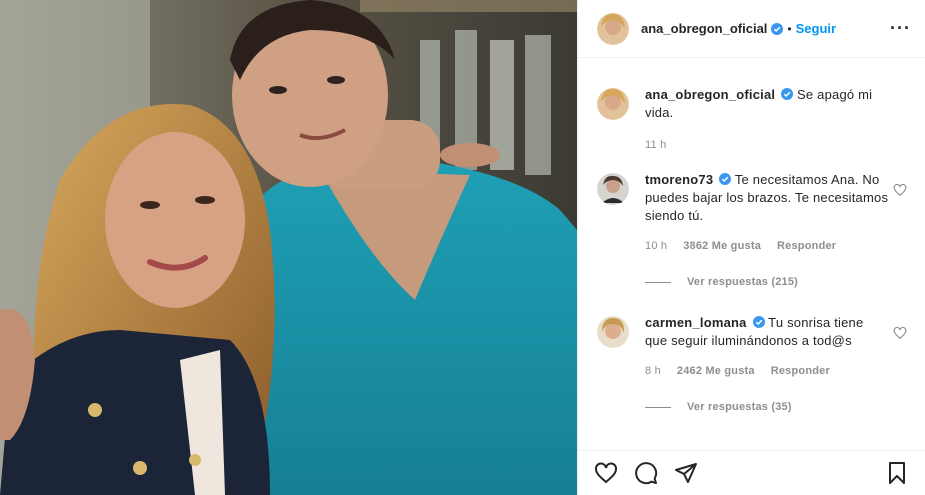 The image size is (925, 495). Describe the element at coordinates (646, 473) in the screenshot. I see `comment-icon` at that location.